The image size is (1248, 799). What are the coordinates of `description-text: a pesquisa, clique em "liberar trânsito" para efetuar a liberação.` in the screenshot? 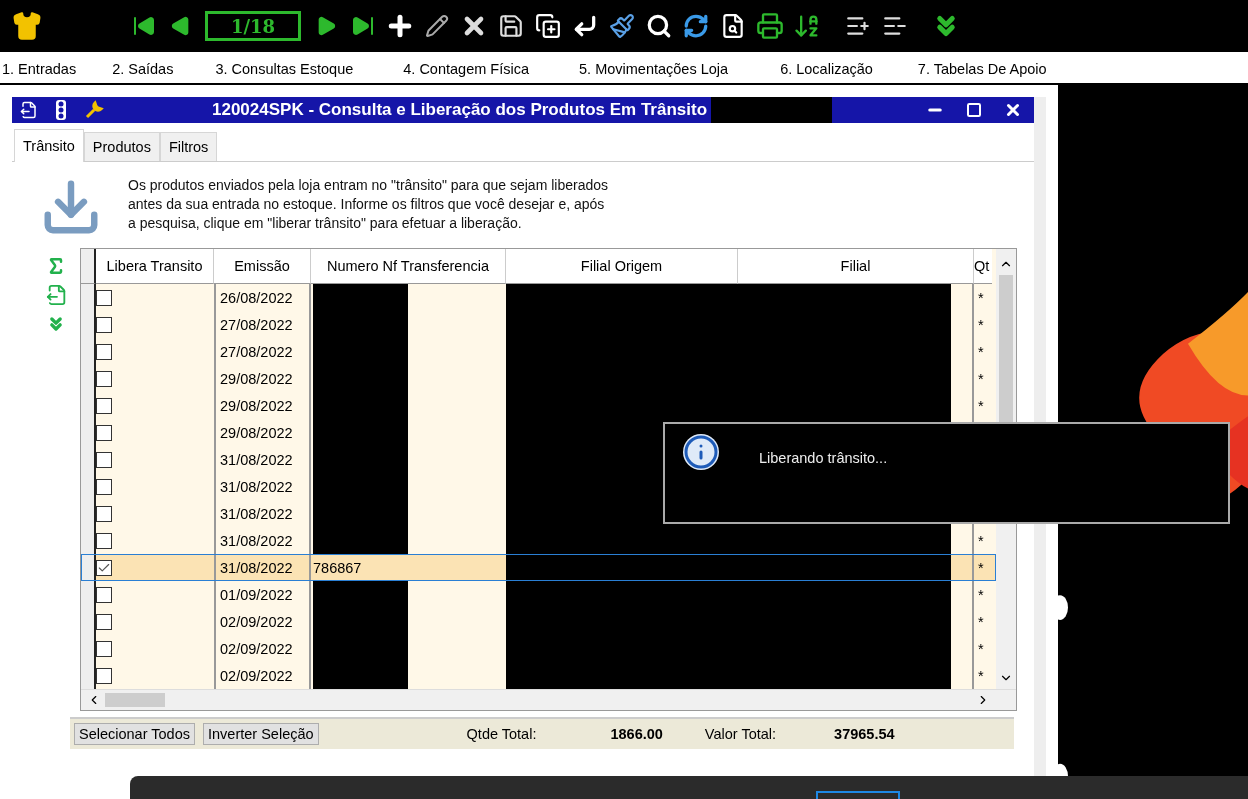 It's located at (325, 223).